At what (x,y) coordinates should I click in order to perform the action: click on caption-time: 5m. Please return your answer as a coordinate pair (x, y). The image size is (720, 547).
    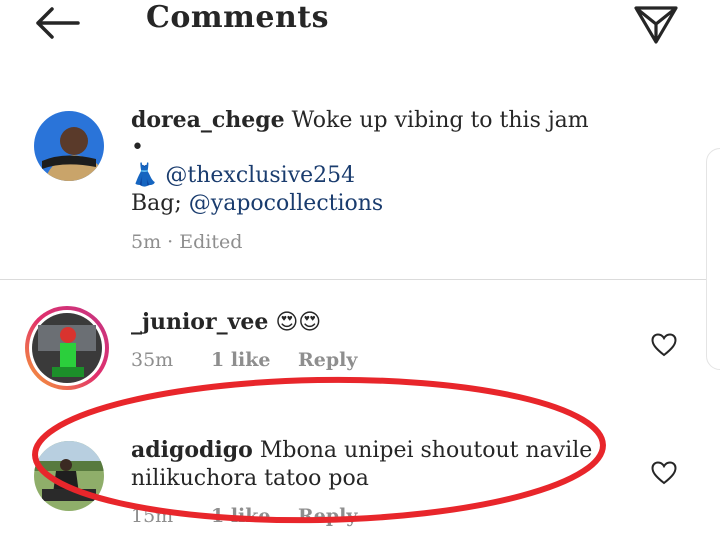
    Looking at the image, I should click on (146, 242).